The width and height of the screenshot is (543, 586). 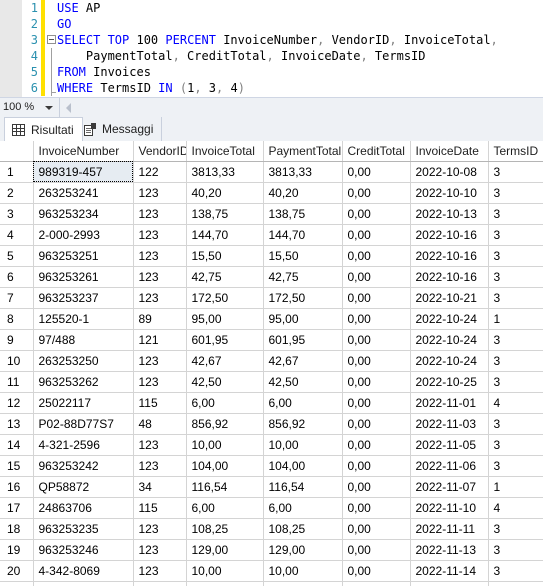 What do you see at coordinates (225, 529) in the screenshot?
I see `table-cell: 108,25` at bounding box center [225, 529].